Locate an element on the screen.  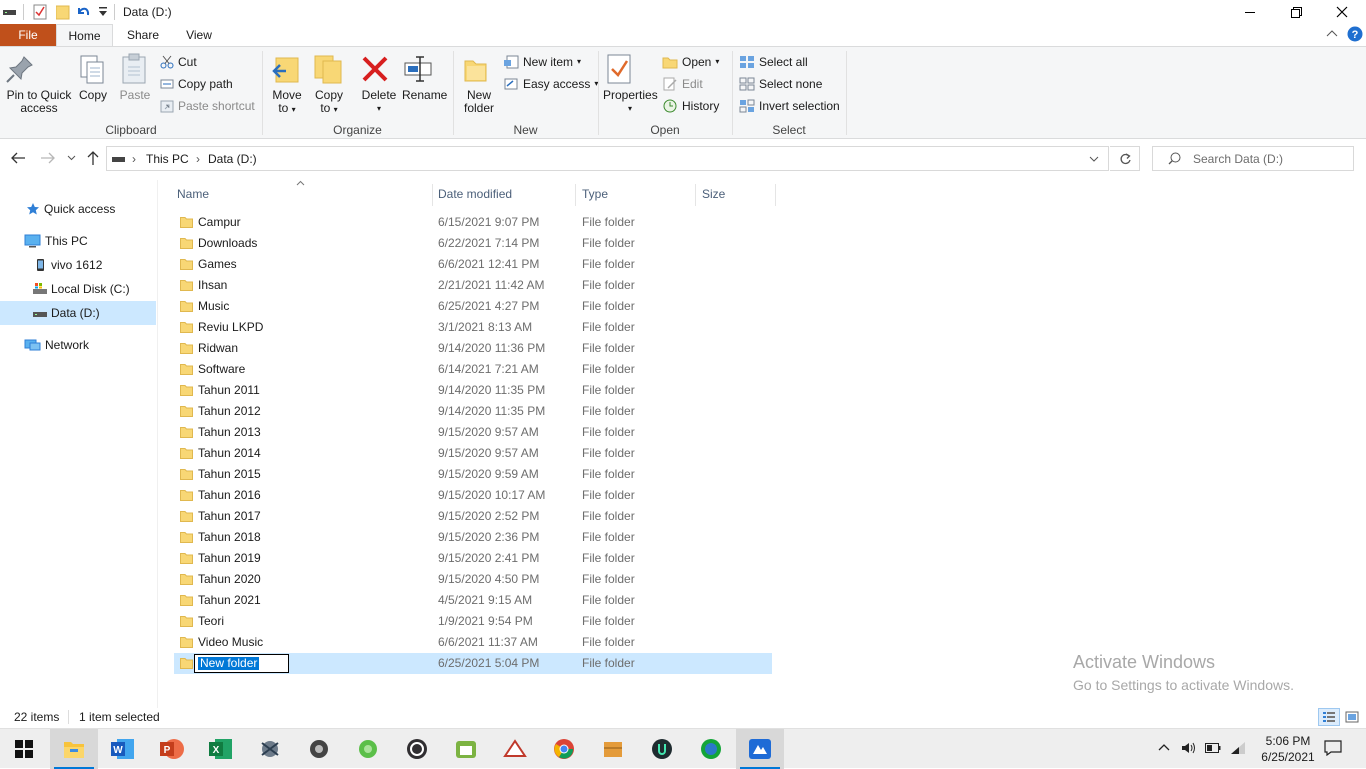
file-row: Tahun 2017 9/15/2020 2:52 PM File folder is located at coordinates (473, 516).